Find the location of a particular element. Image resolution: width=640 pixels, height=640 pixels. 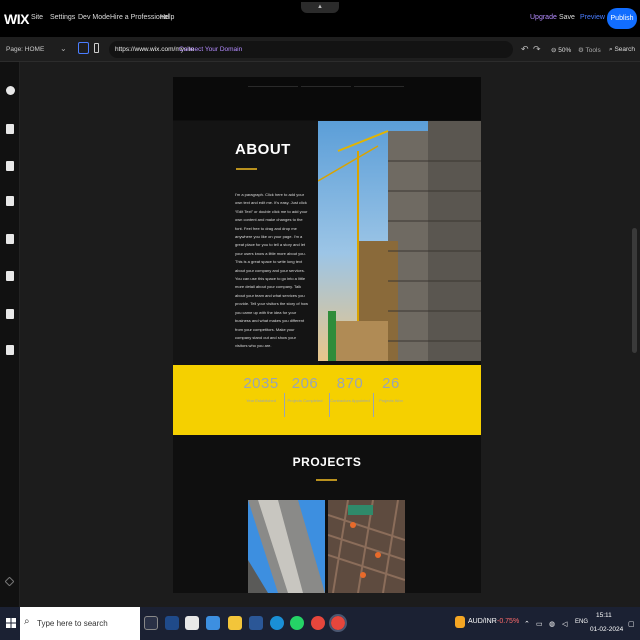

save-button: Save is located at coordinates (567, 17).